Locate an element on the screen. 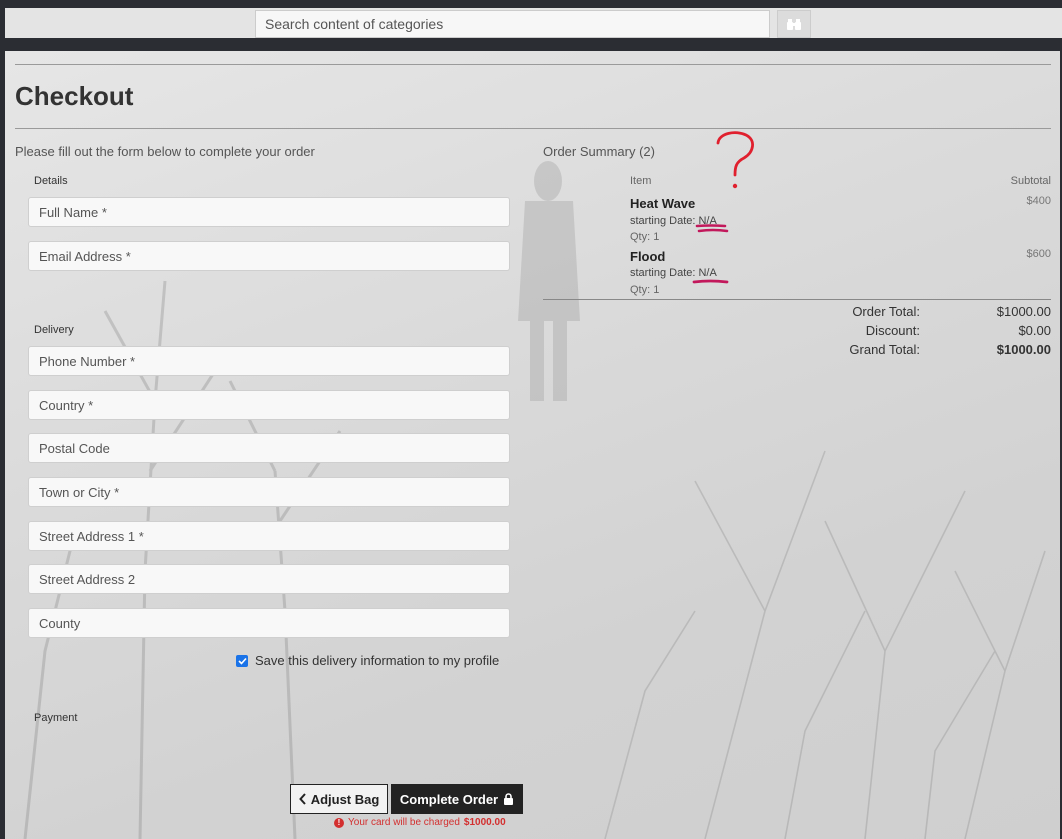 Image resolution: width=1062 pixels, height=839 pixels. adjust-bag-button: Adjust Bag is located at coordinates (339, 799).